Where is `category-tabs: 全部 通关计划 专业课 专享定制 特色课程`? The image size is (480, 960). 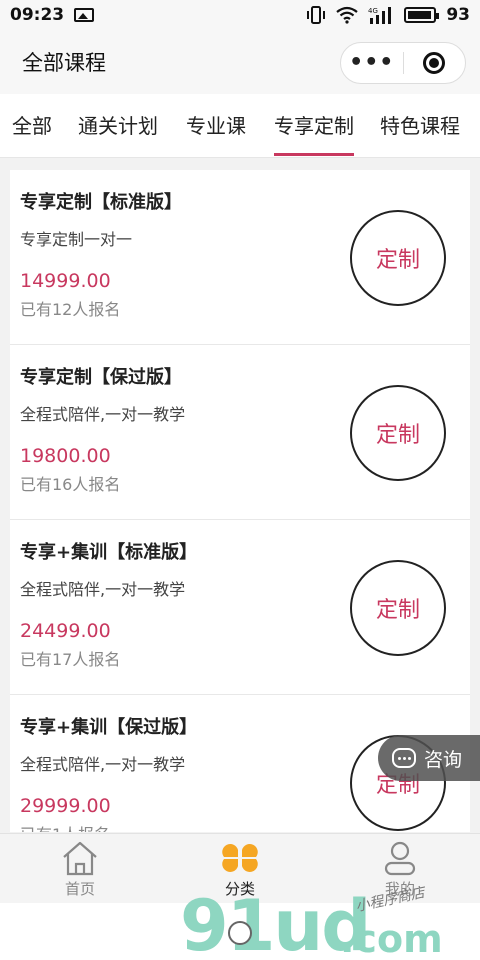 category-tabs: 全部 通关计划 专业课 专享定制 特色课程 is located at coordinates (240, 126).